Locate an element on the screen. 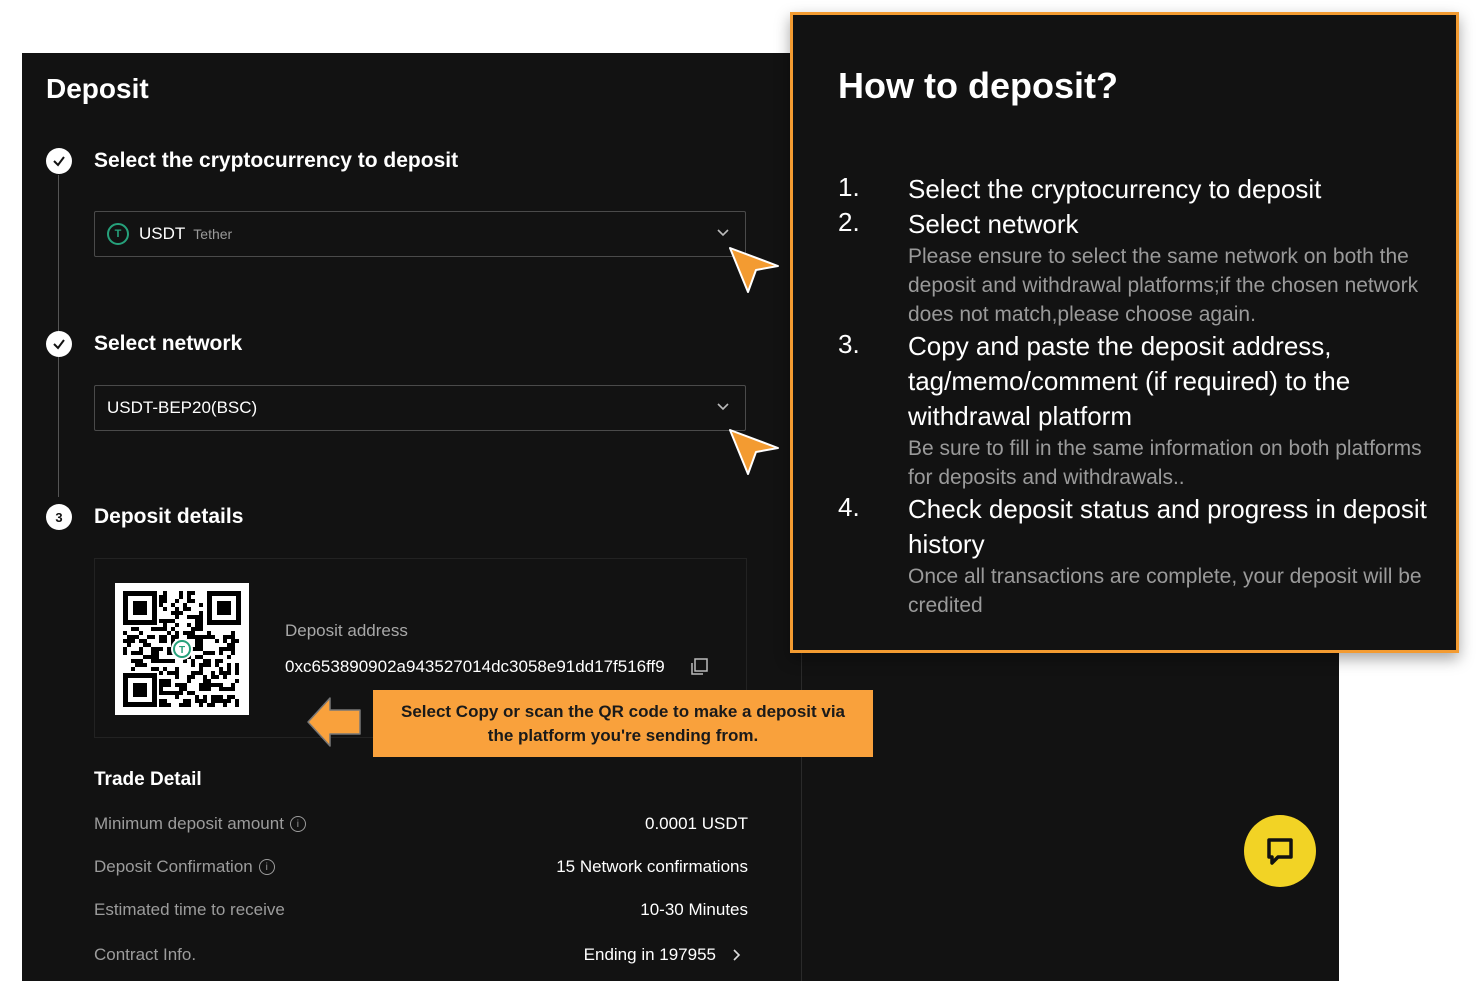 The width and height of the screenshot is (1480, 999). network-value: USDT-BEP20(BSC) is located at coordinates (182, 407).